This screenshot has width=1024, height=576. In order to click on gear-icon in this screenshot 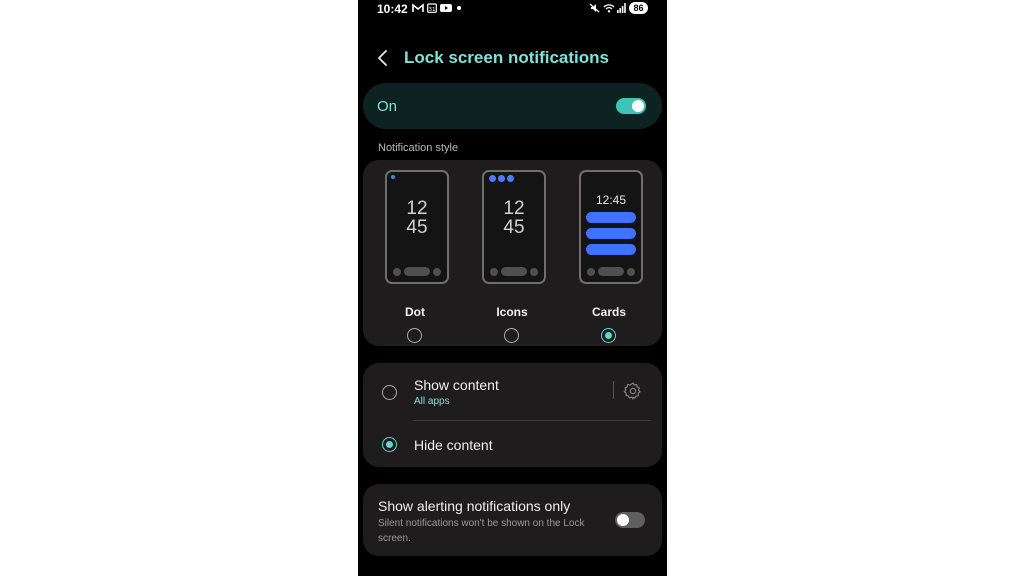, I will do `click(633, 391)`.